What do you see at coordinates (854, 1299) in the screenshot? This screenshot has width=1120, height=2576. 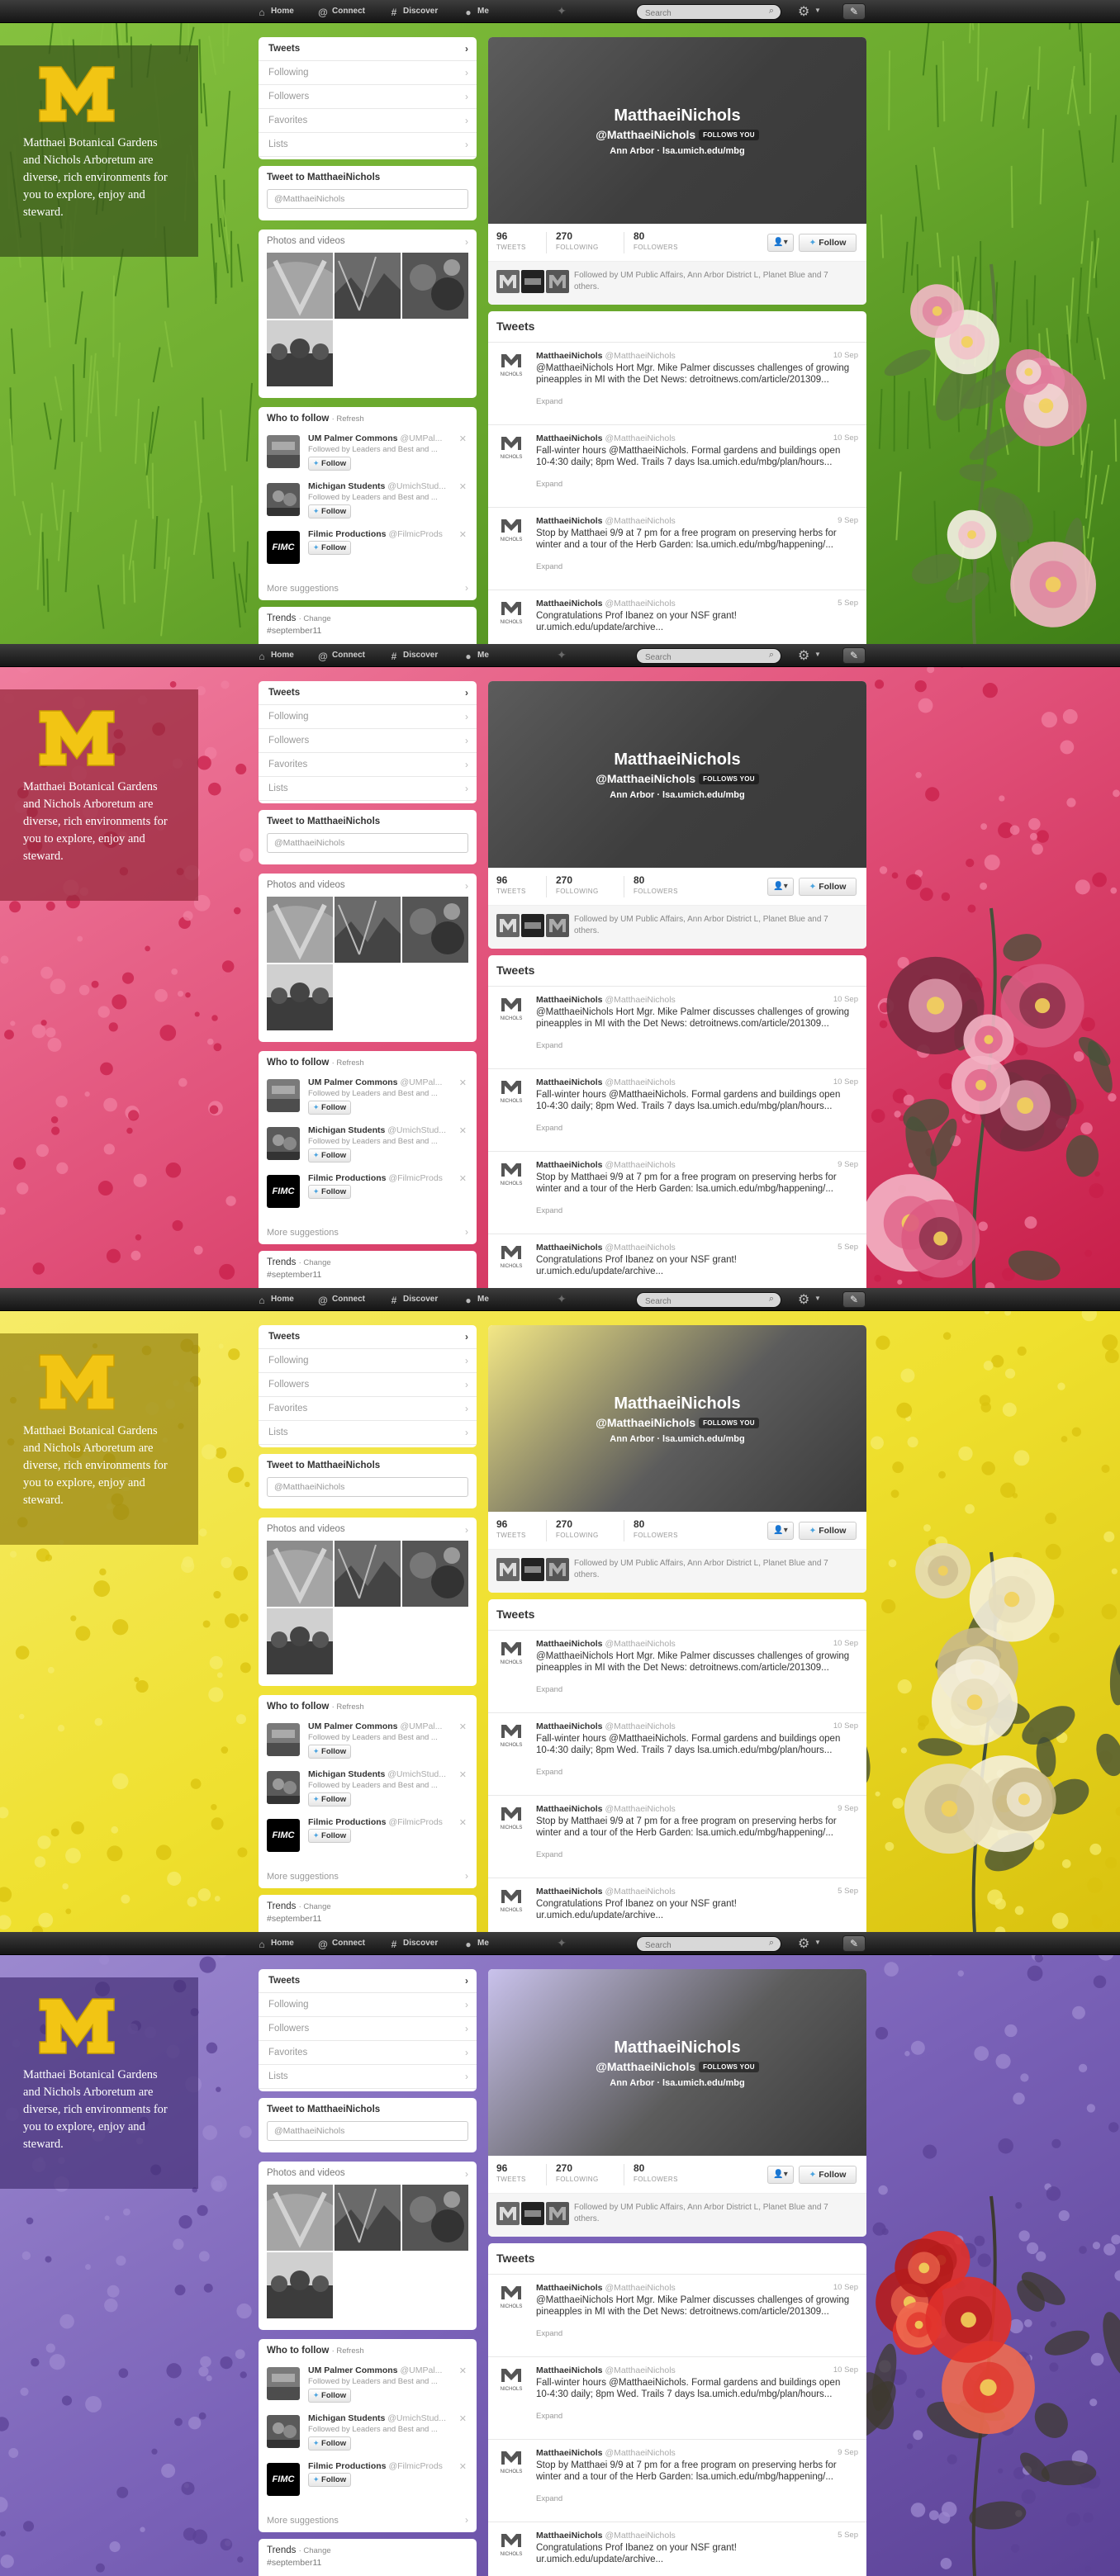 I see `compose-tweet-button: ✎` at bounding box center [854, 1299].